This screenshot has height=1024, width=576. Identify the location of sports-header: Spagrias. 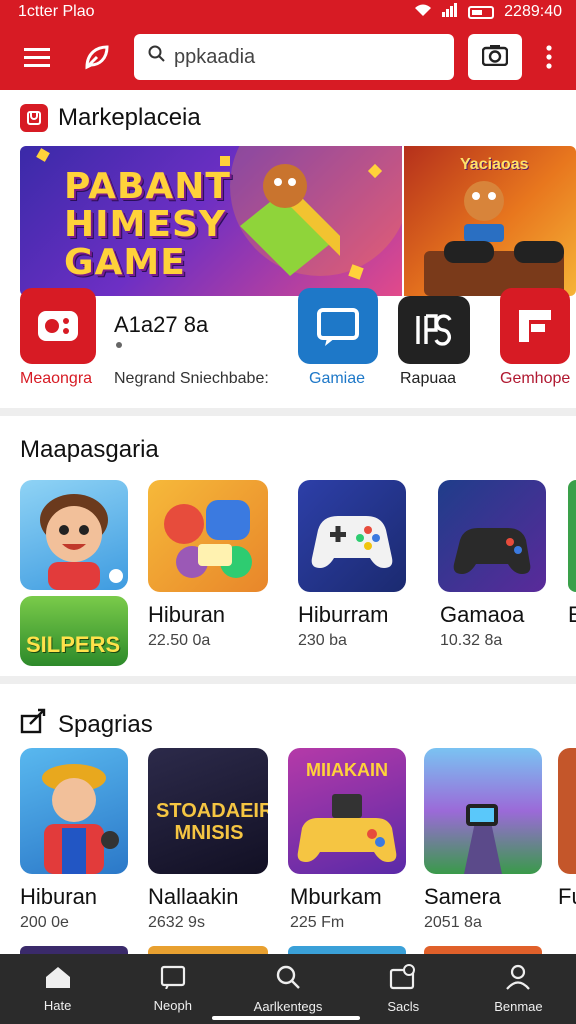
(76, 724).